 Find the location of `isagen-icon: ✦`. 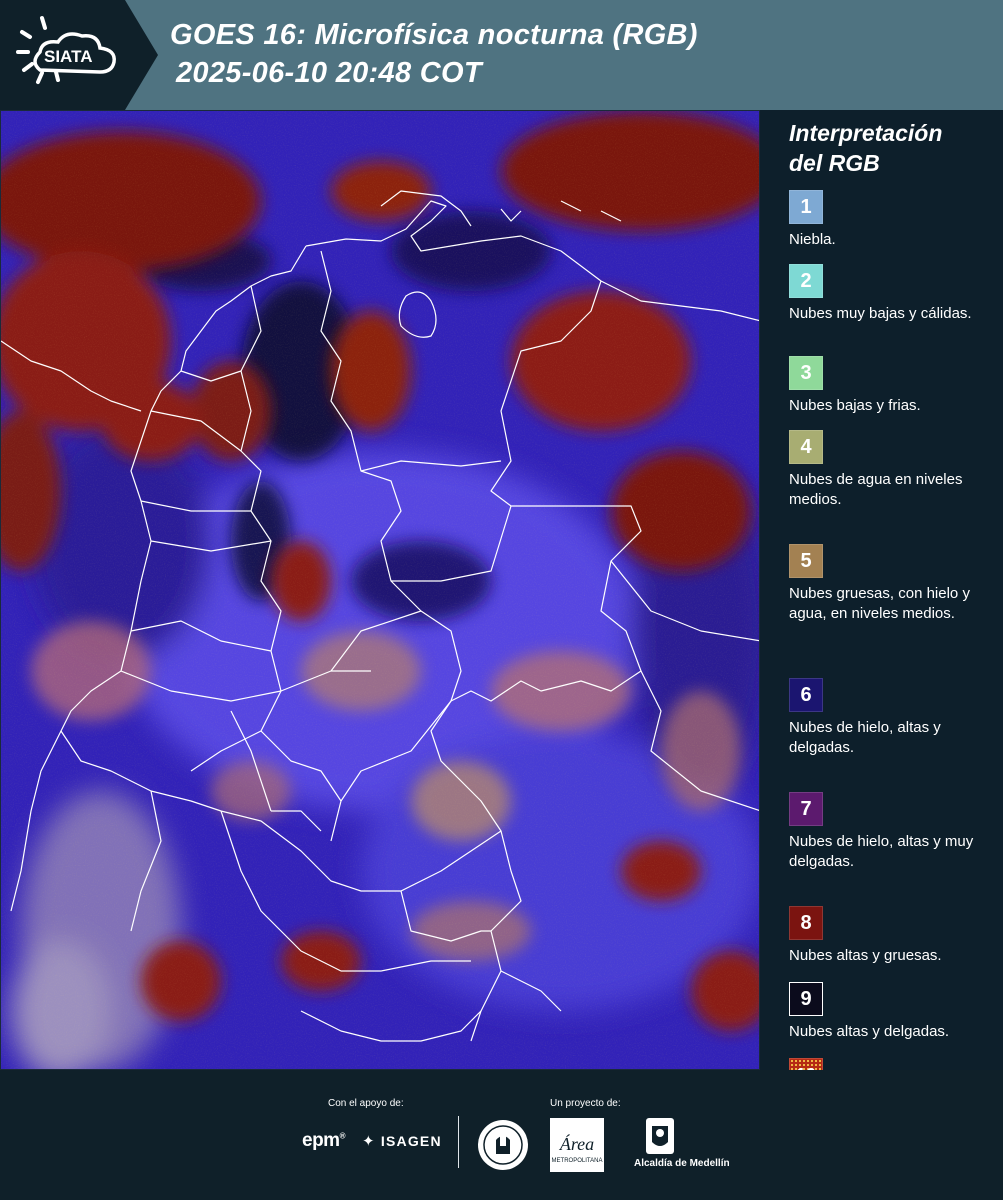

isagen-icon: ✦ is located at coordinates (369, 1141).